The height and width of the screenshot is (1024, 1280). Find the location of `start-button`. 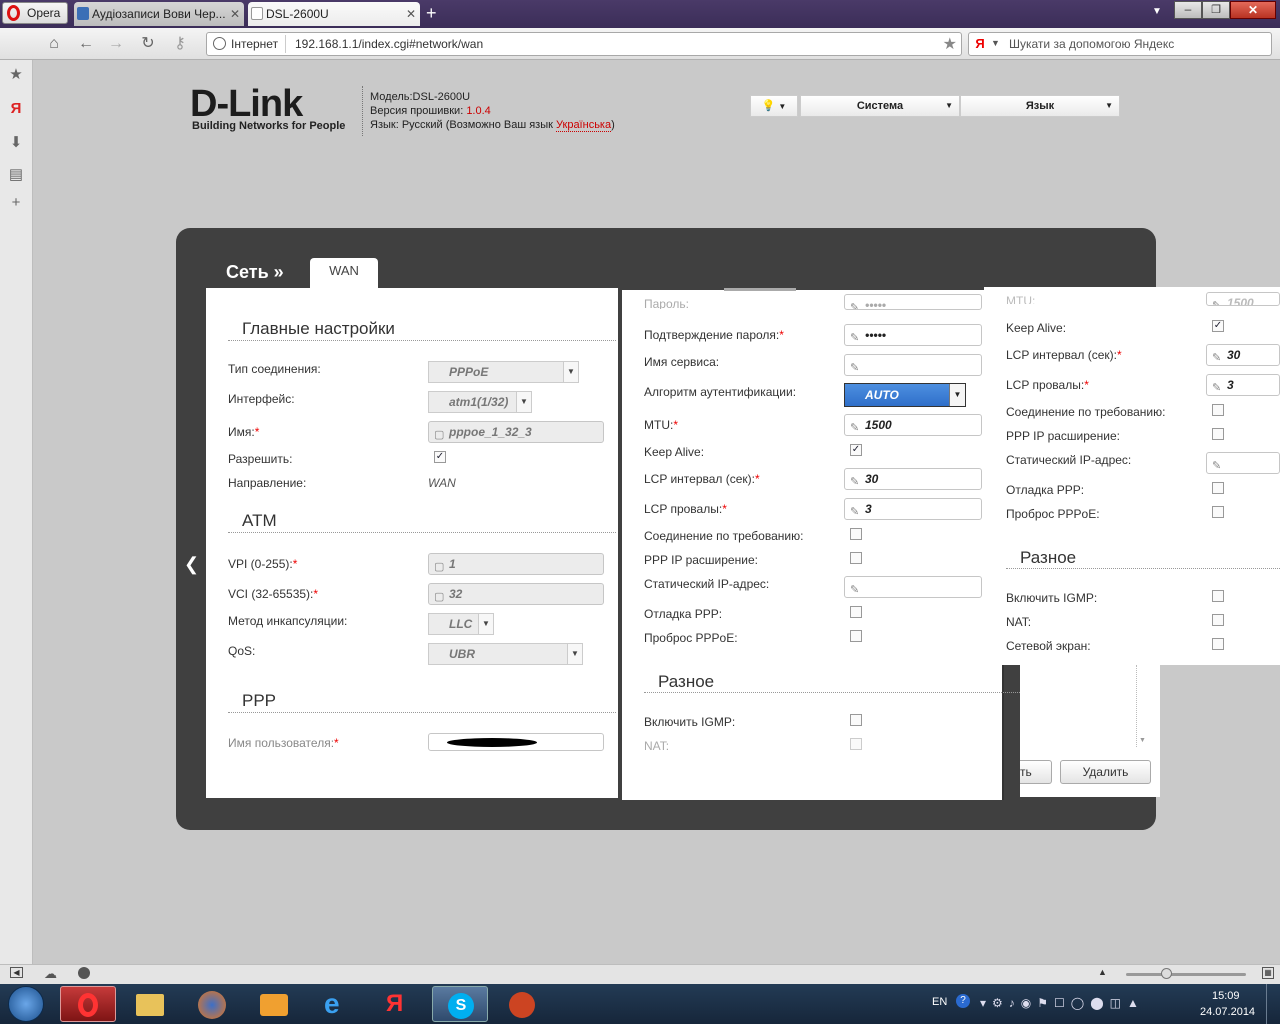

start-button is located at coordinates (26, 1004).